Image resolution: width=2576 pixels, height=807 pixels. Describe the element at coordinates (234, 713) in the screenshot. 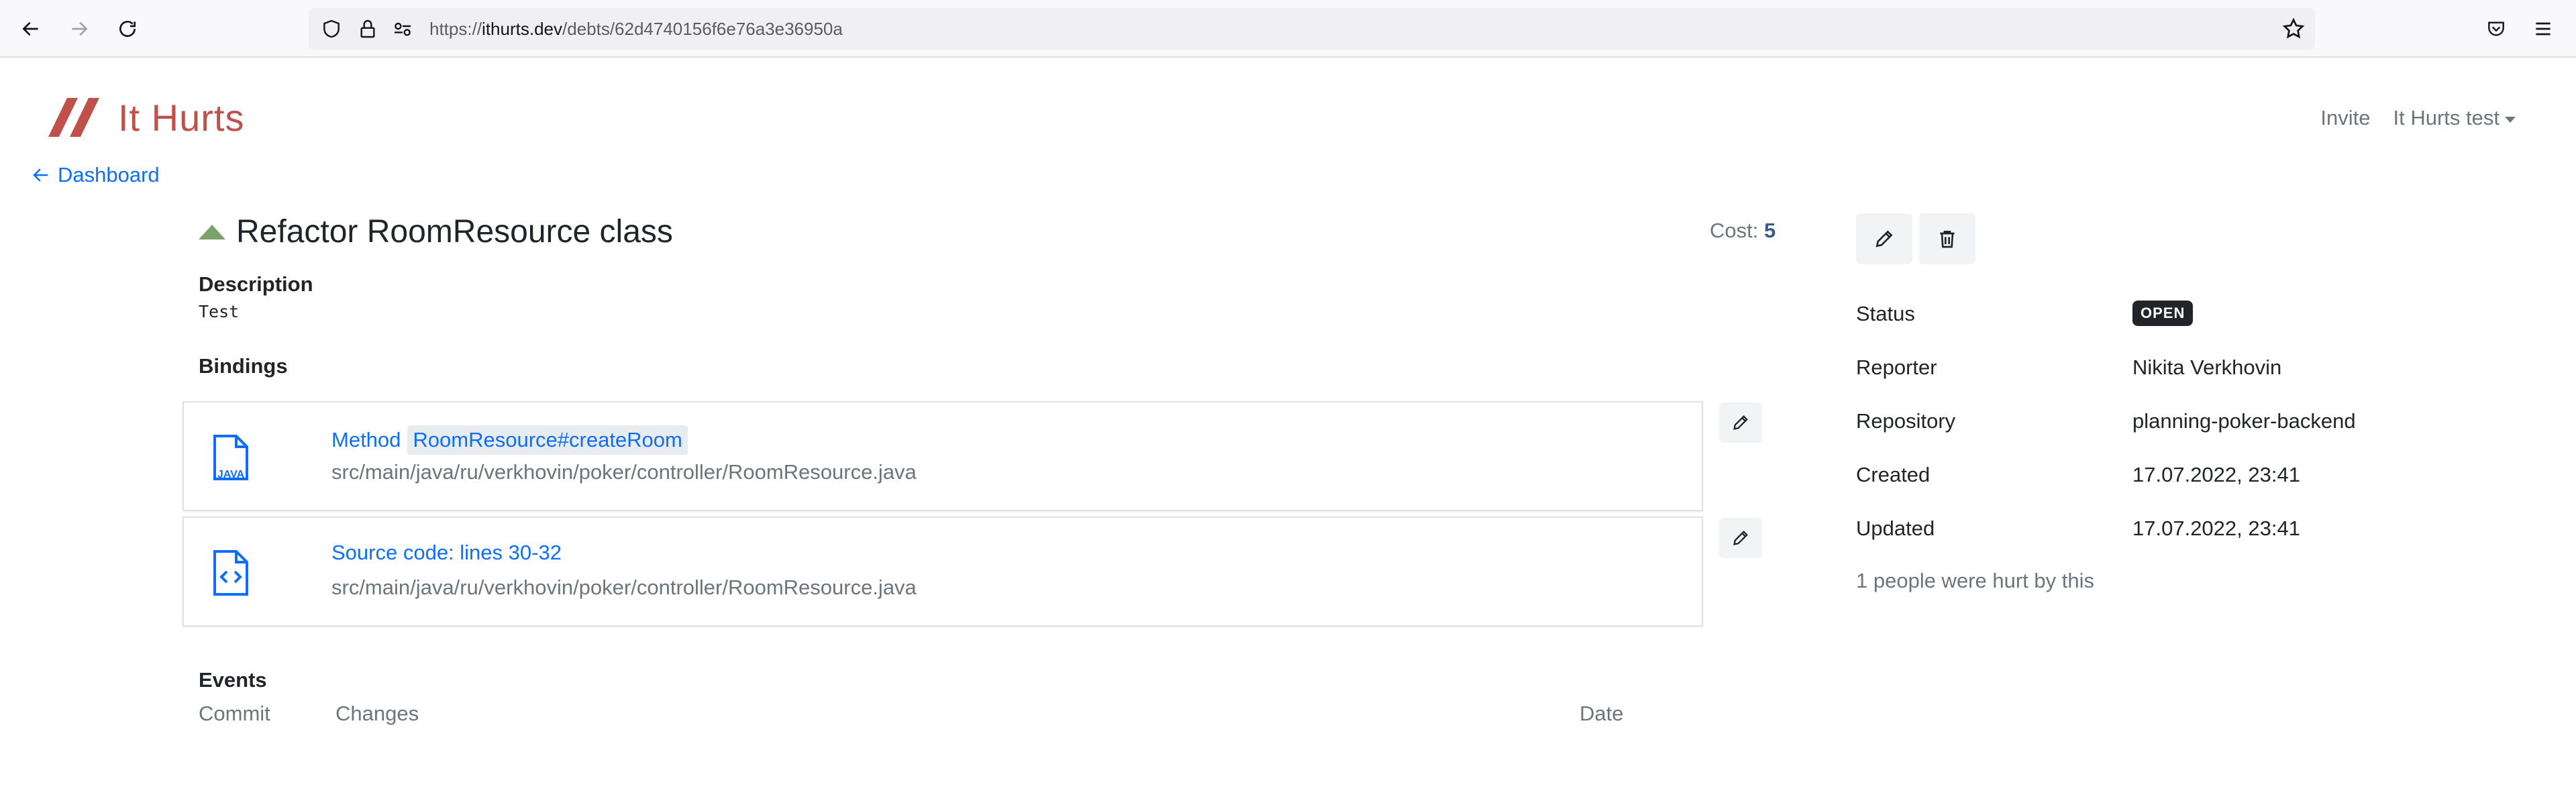

I see `events-column-commit: Commit` at that location.